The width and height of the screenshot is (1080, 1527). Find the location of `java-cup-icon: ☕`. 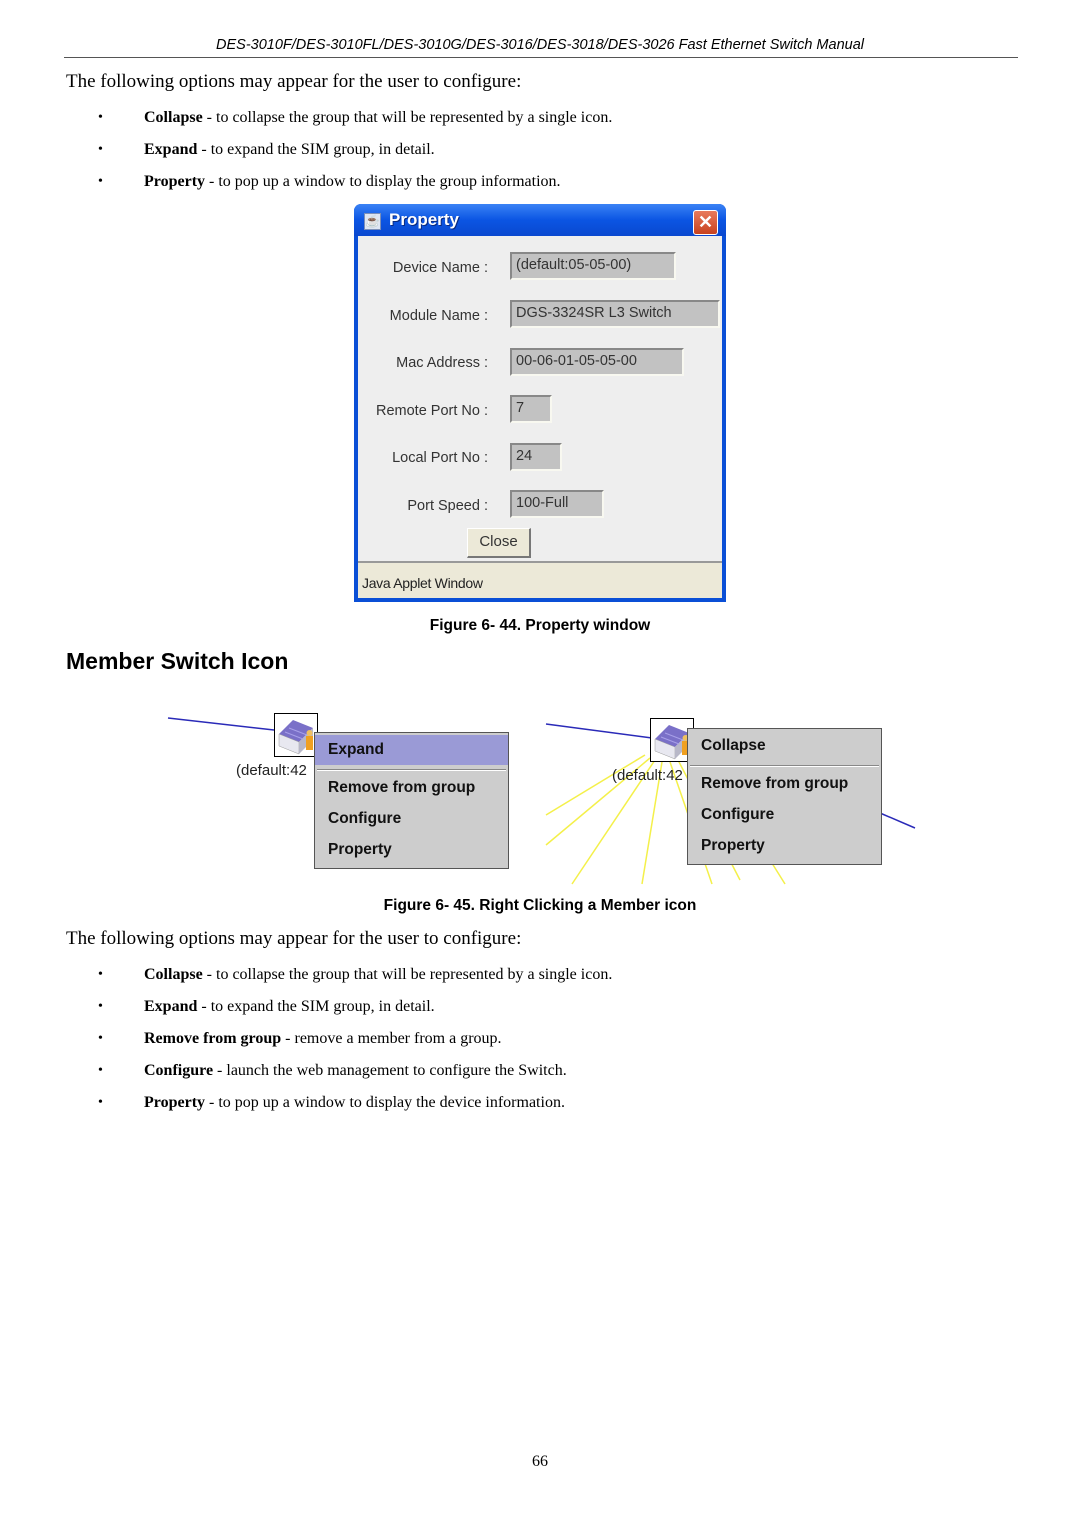

java-cup-icon: ☕ is located at coordinates (372, 221).